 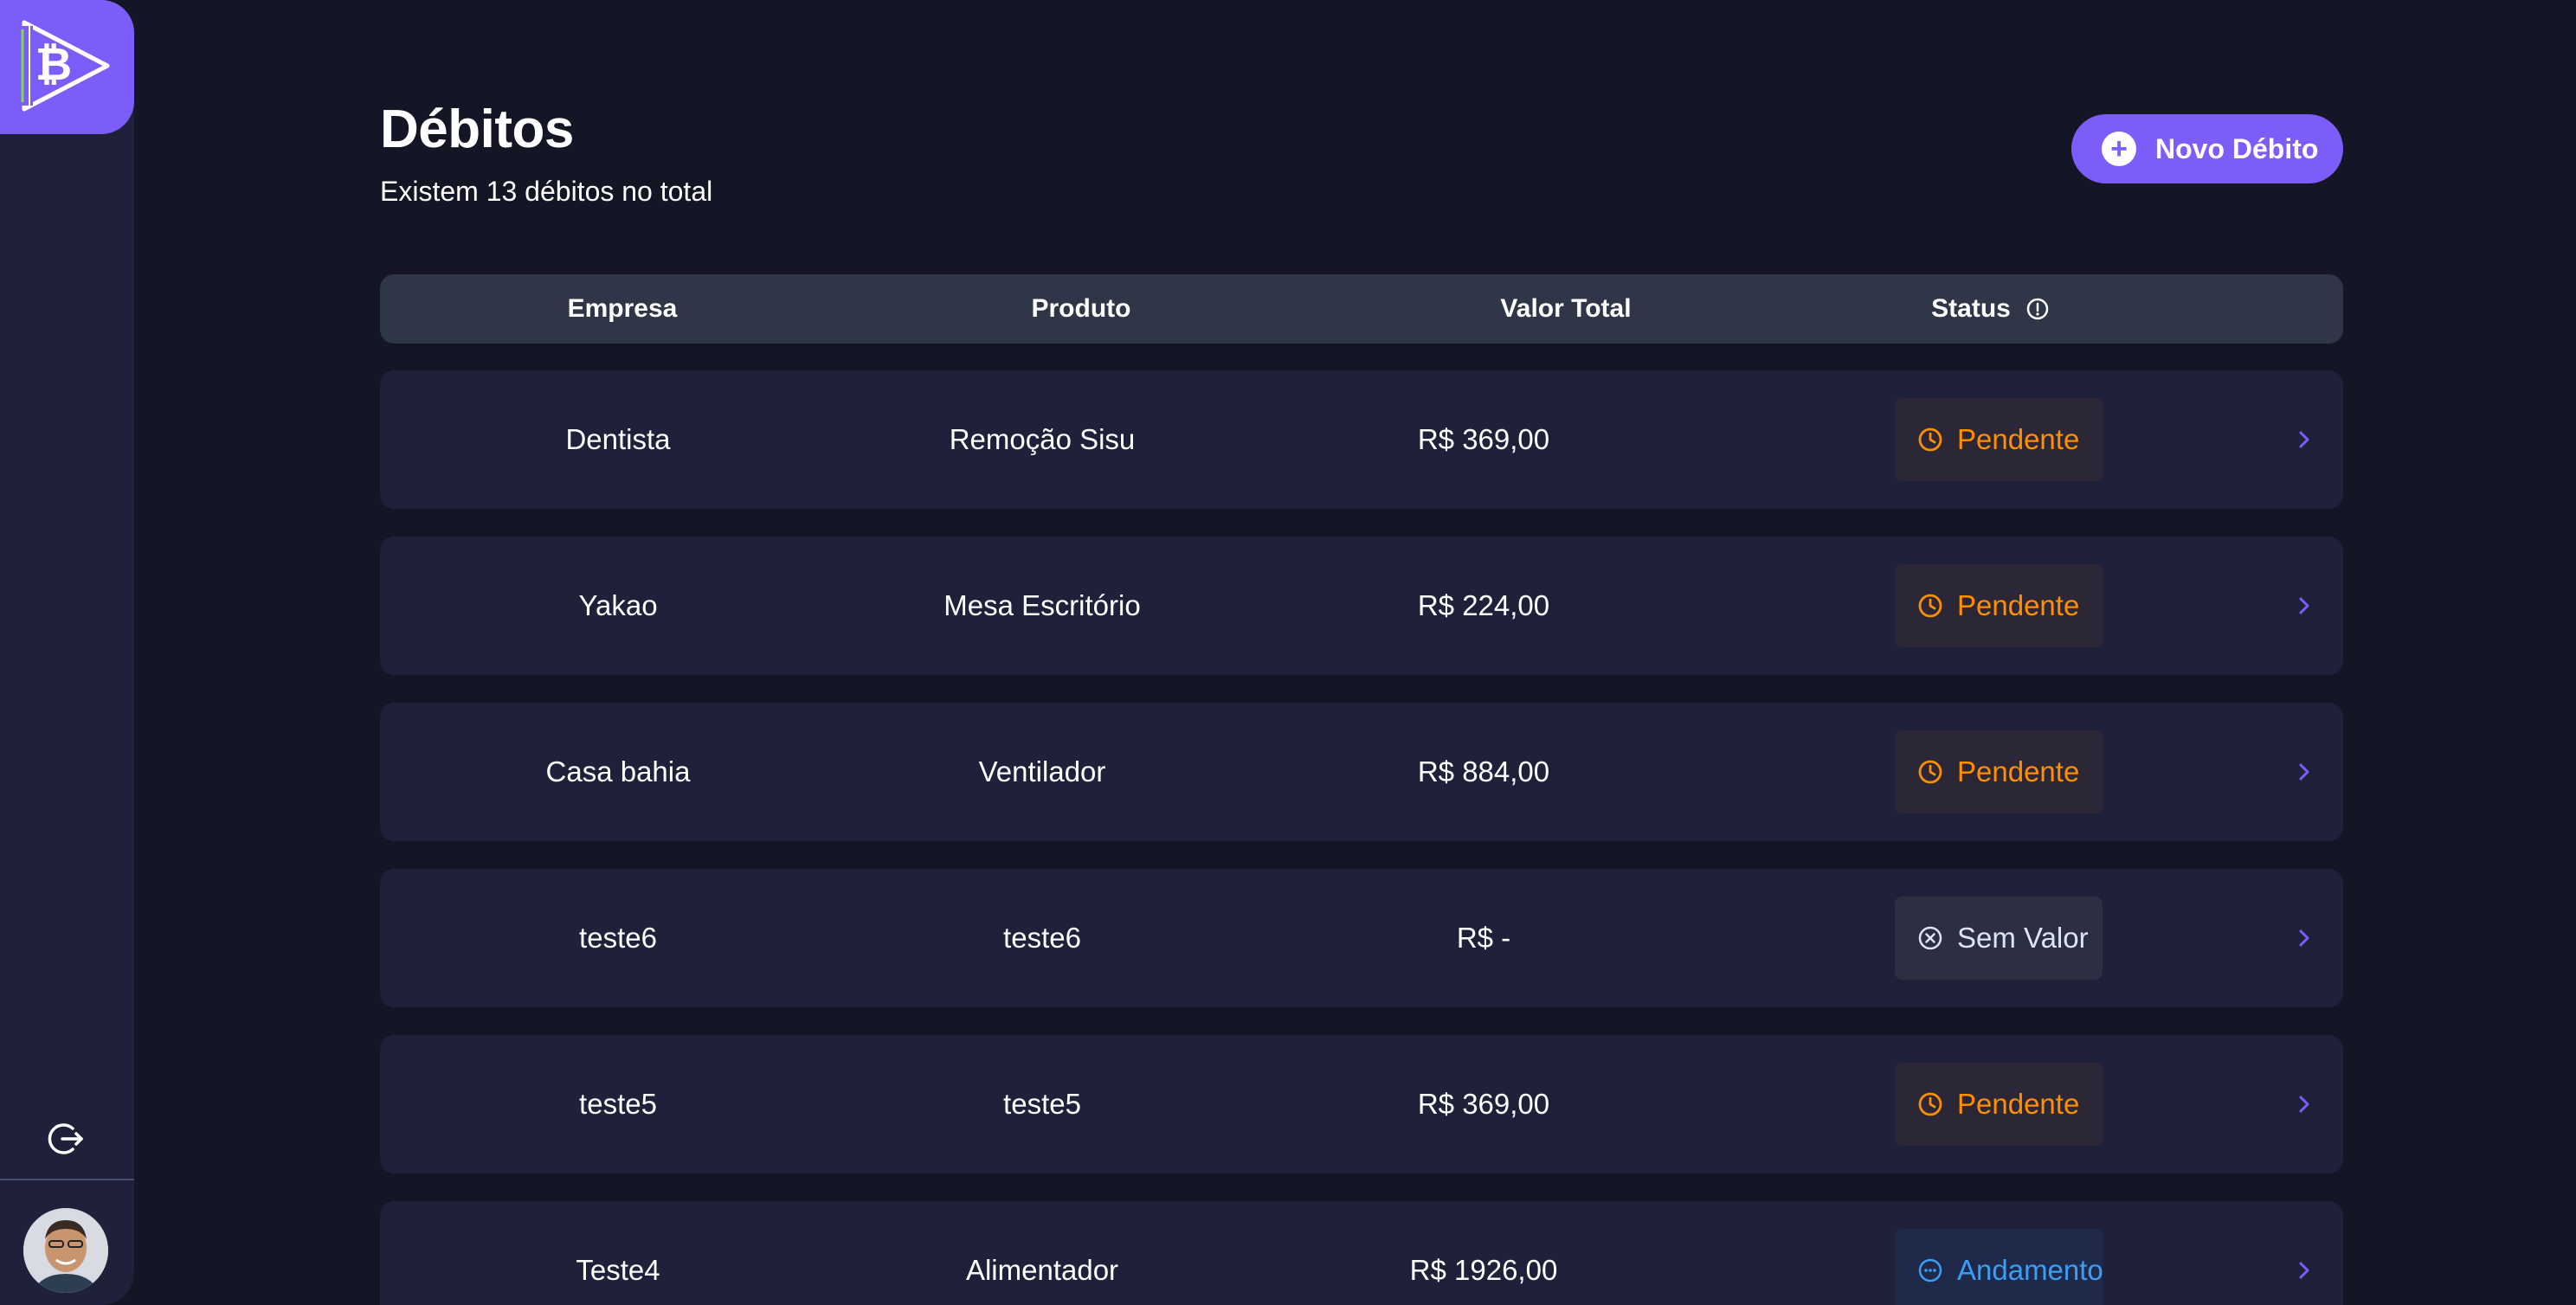 What do you see at coordinates (618, 938) in the screenshot?
I see `cell-empresa: teste6` at bounding box center [618, 938].